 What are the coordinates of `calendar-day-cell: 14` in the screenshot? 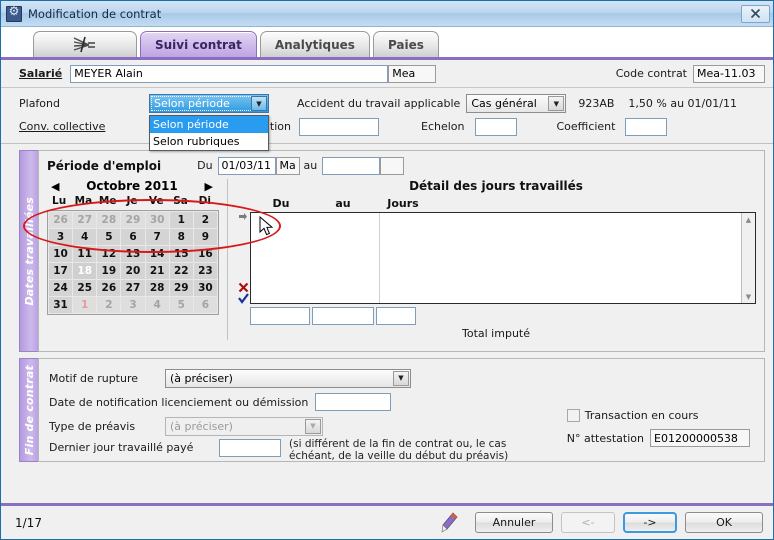 It's located at (157, 254).